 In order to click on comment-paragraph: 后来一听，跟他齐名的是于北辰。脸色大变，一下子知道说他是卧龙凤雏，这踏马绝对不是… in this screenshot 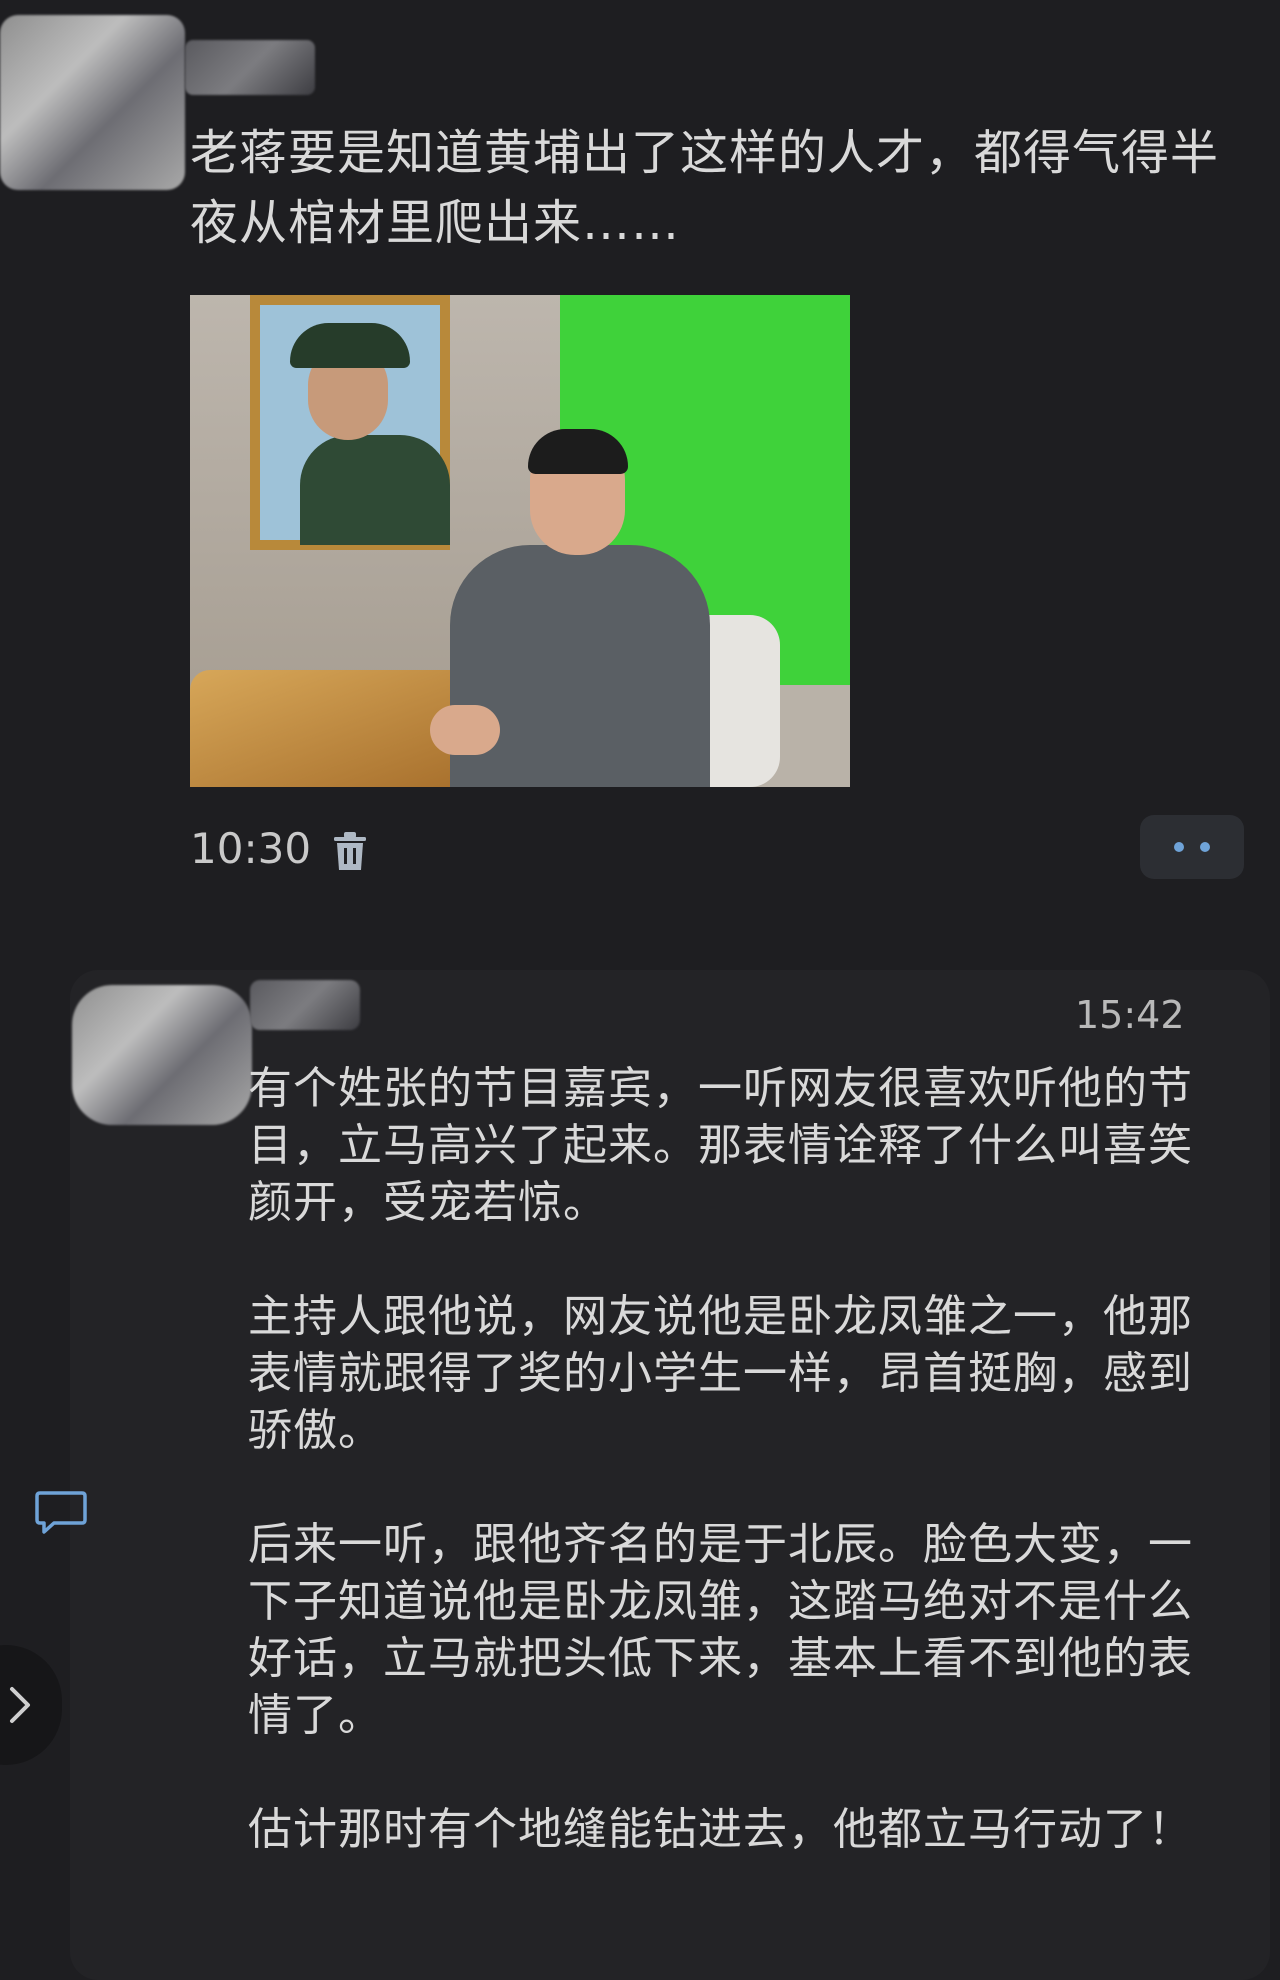, I will do `click(720, 1630)`.